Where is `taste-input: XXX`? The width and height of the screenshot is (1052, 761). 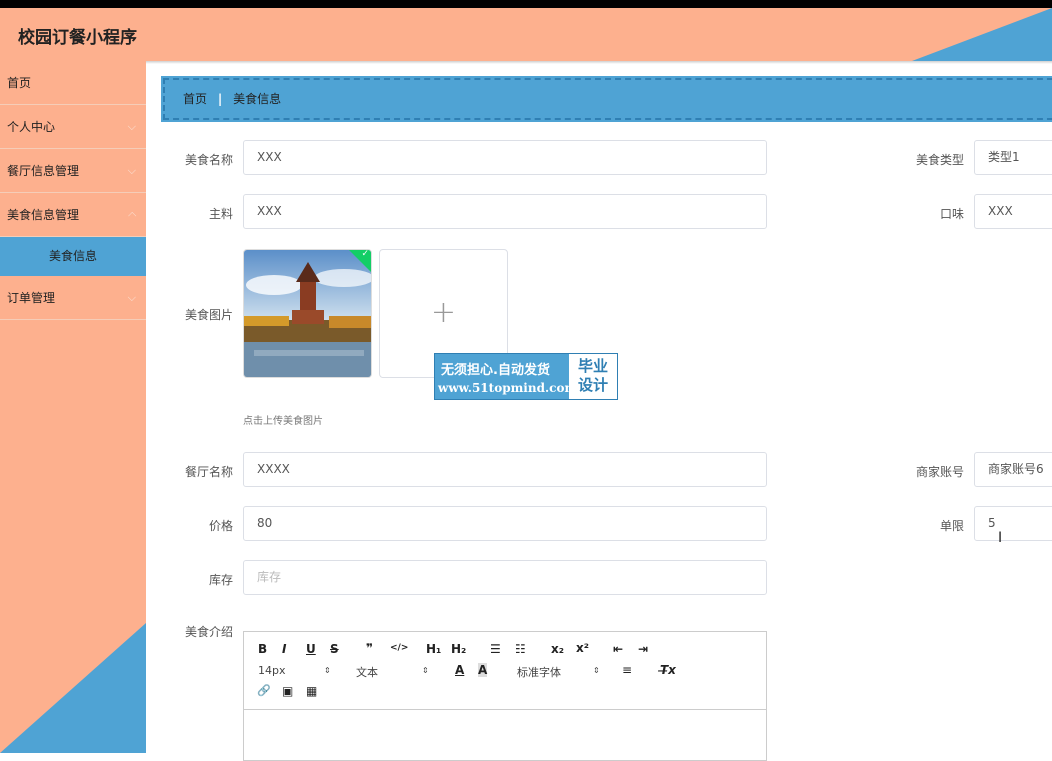 taste-input: XXX is located at coordinates (1013, 211).